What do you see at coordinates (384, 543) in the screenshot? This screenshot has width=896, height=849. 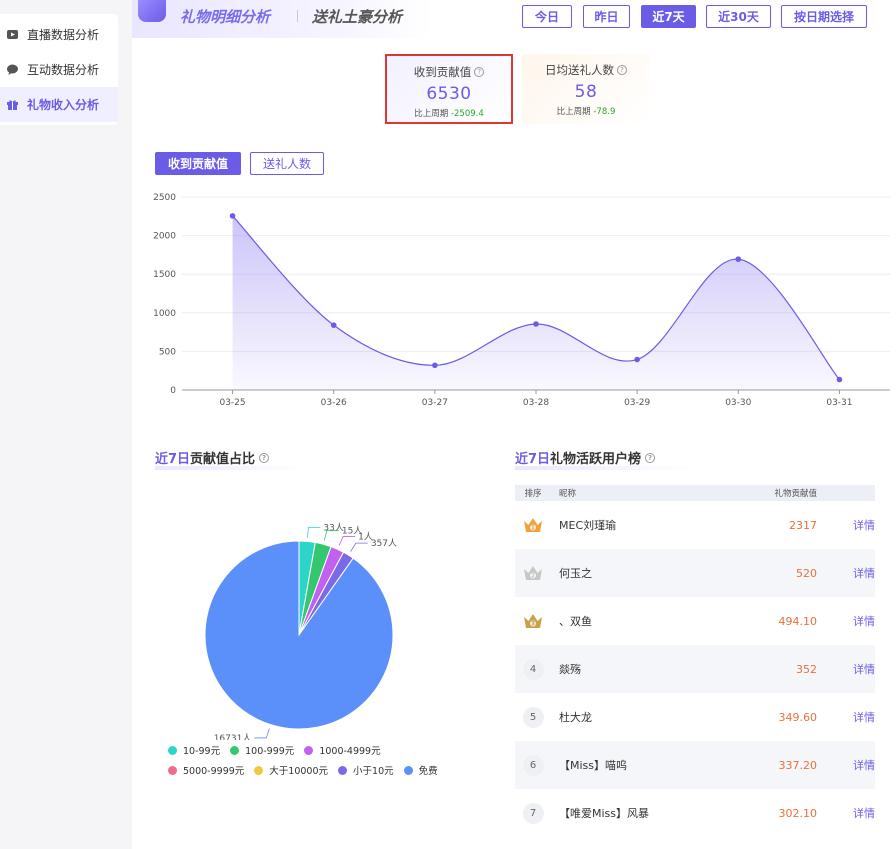 I see `pie-data-label: 357人` at bounding box center [384, 543].